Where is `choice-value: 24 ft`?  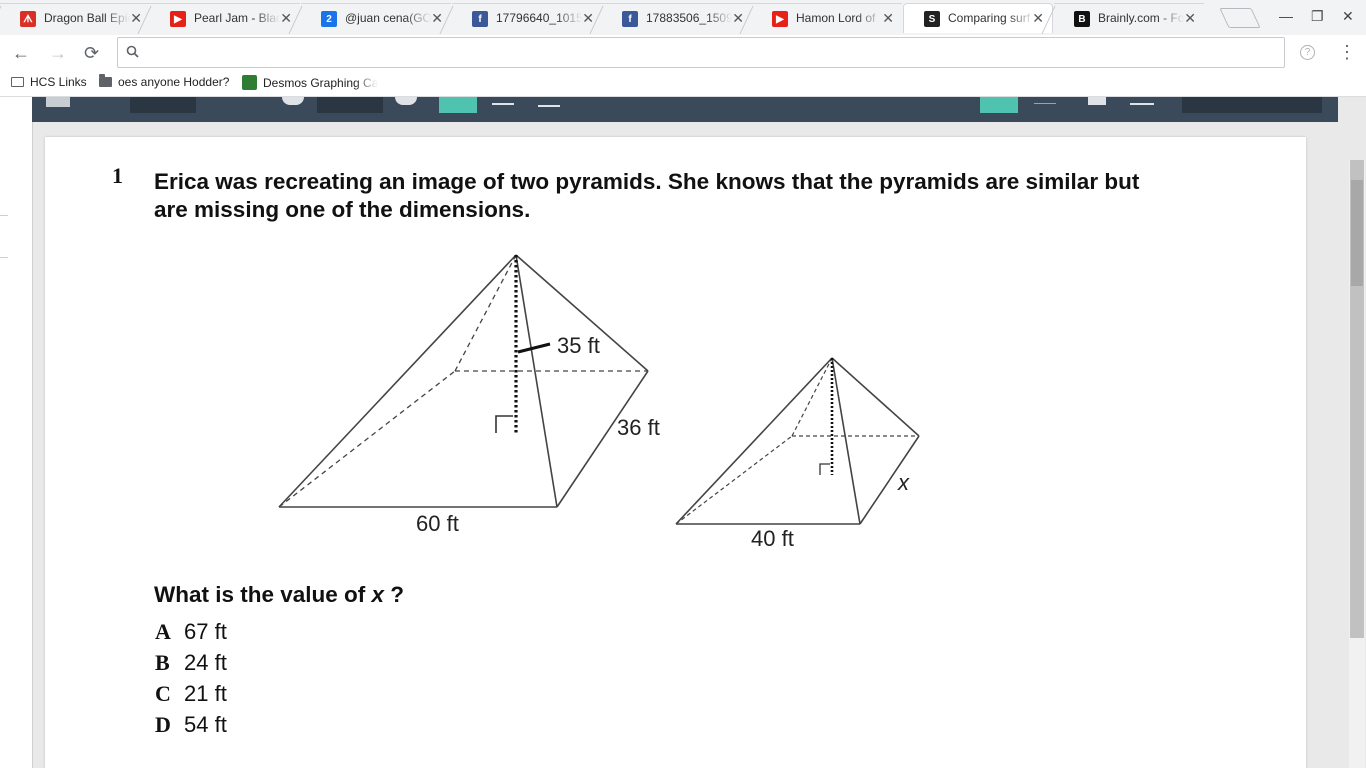 choice-value: 24 ft is located at coordinates (205, 662).